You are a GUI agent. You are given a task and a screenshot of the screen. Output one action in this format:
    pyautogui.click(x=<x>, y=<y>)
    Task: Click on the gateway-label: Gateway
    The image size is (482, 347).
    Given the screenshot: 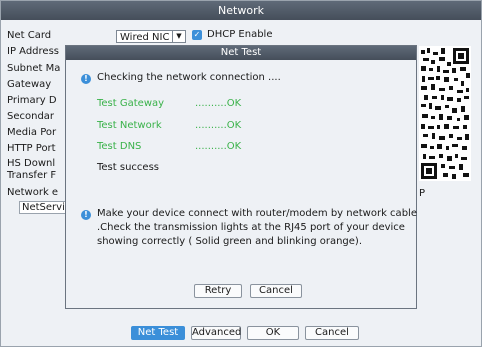 What is the action you would take?
    pyautogui.click(x=29, y=84)
    